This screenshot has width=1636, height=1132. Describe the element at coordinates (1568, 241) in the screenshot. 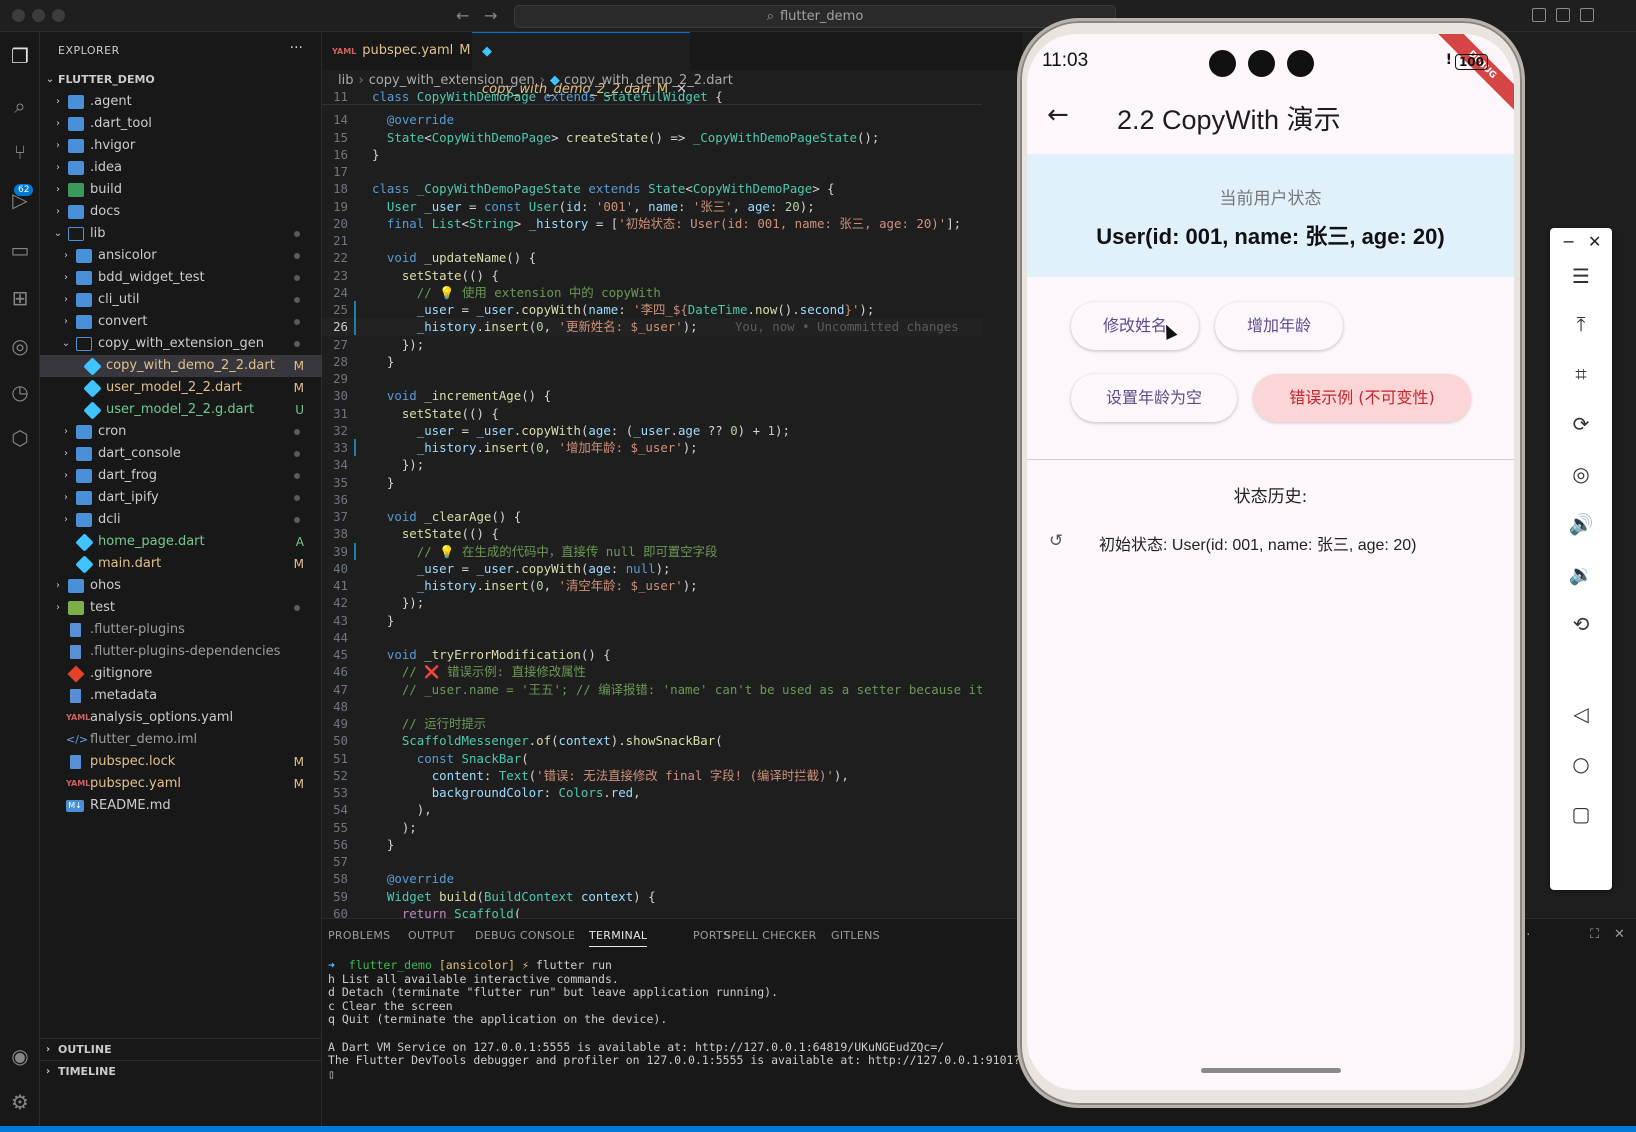

I see `minimize-emulator-icon: −` at that location.